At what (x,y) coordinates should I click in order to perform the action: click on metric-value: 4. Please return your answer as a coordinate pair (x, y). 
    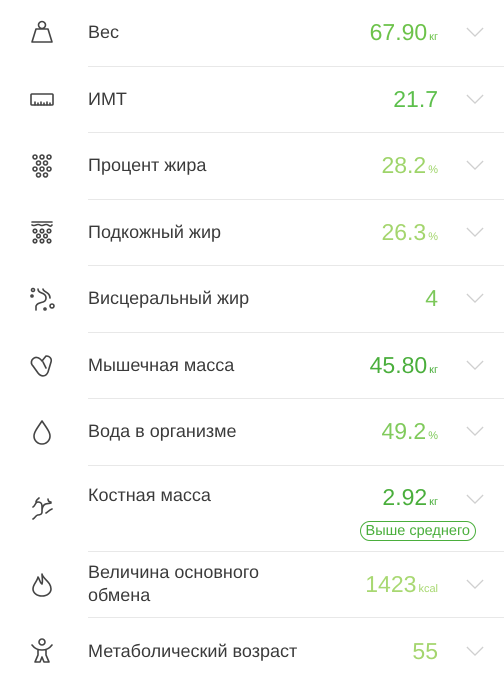
    Looking at the image, I should click on (431, 298).